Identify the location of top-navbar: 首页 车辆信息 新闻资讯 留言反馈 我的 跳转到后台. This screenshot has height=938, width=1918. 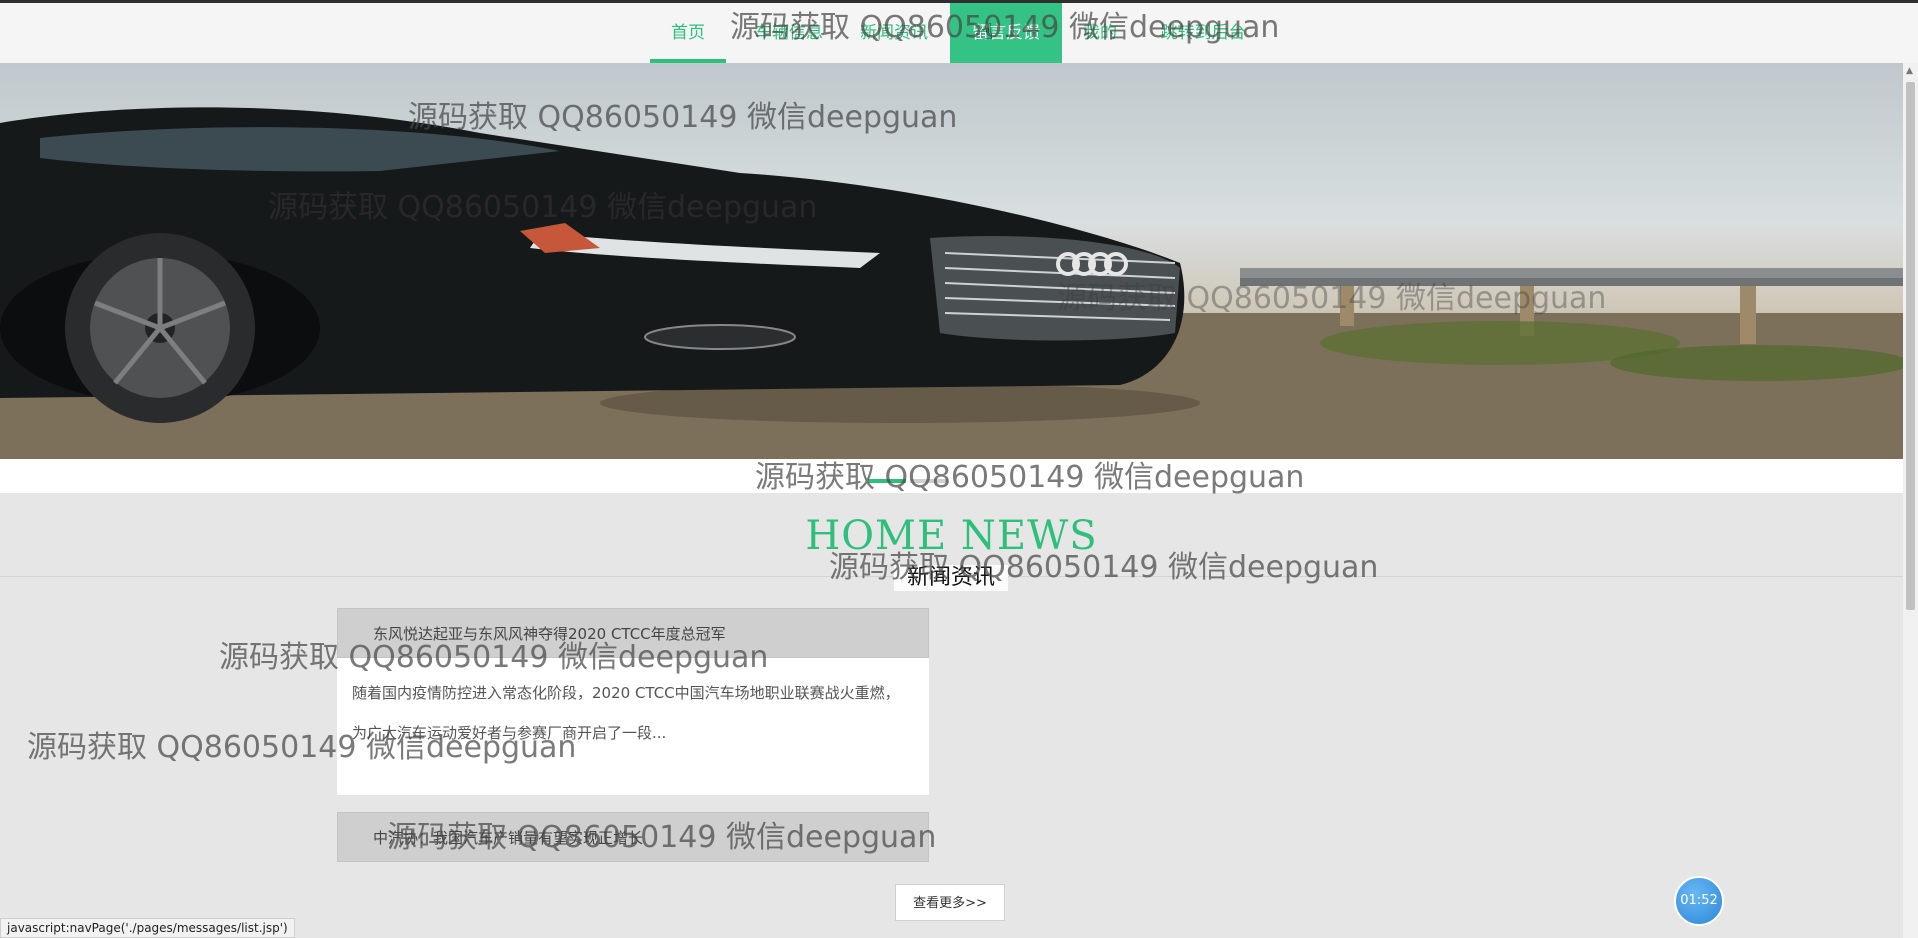
(959, 33).